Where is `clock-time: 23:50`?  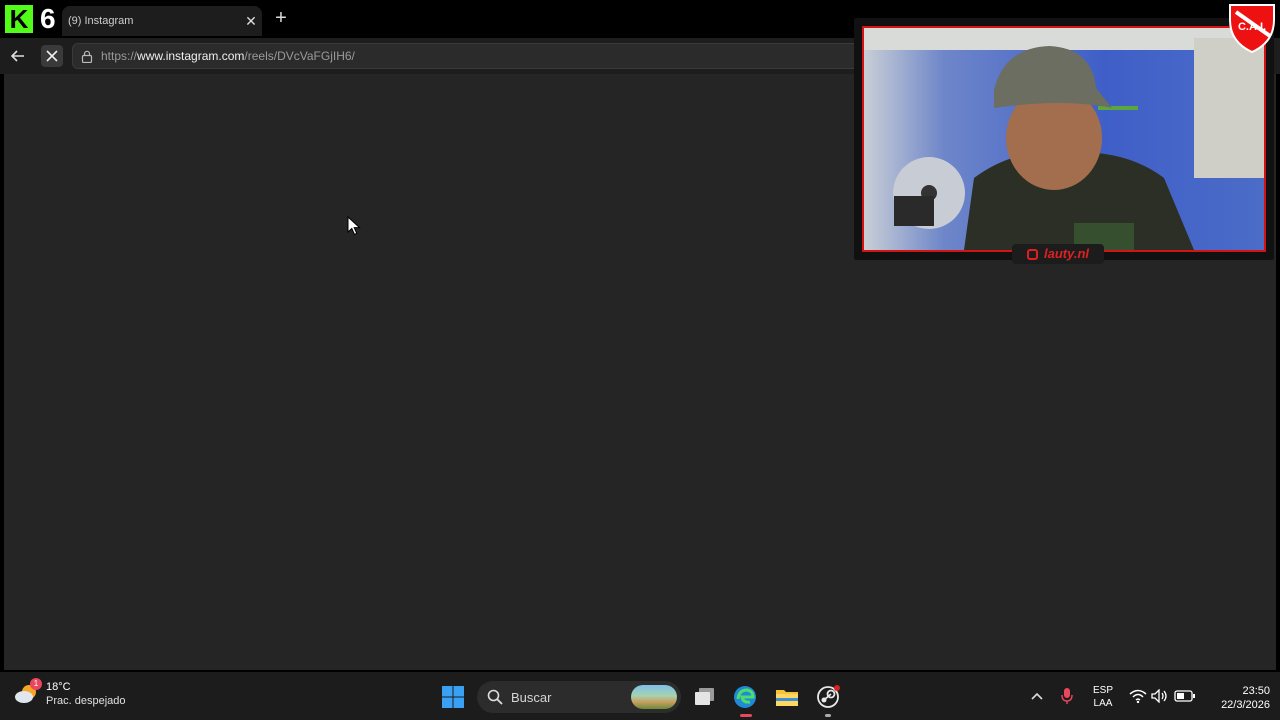
clock-time: 23:50 is located at coordinates (1256, 691).